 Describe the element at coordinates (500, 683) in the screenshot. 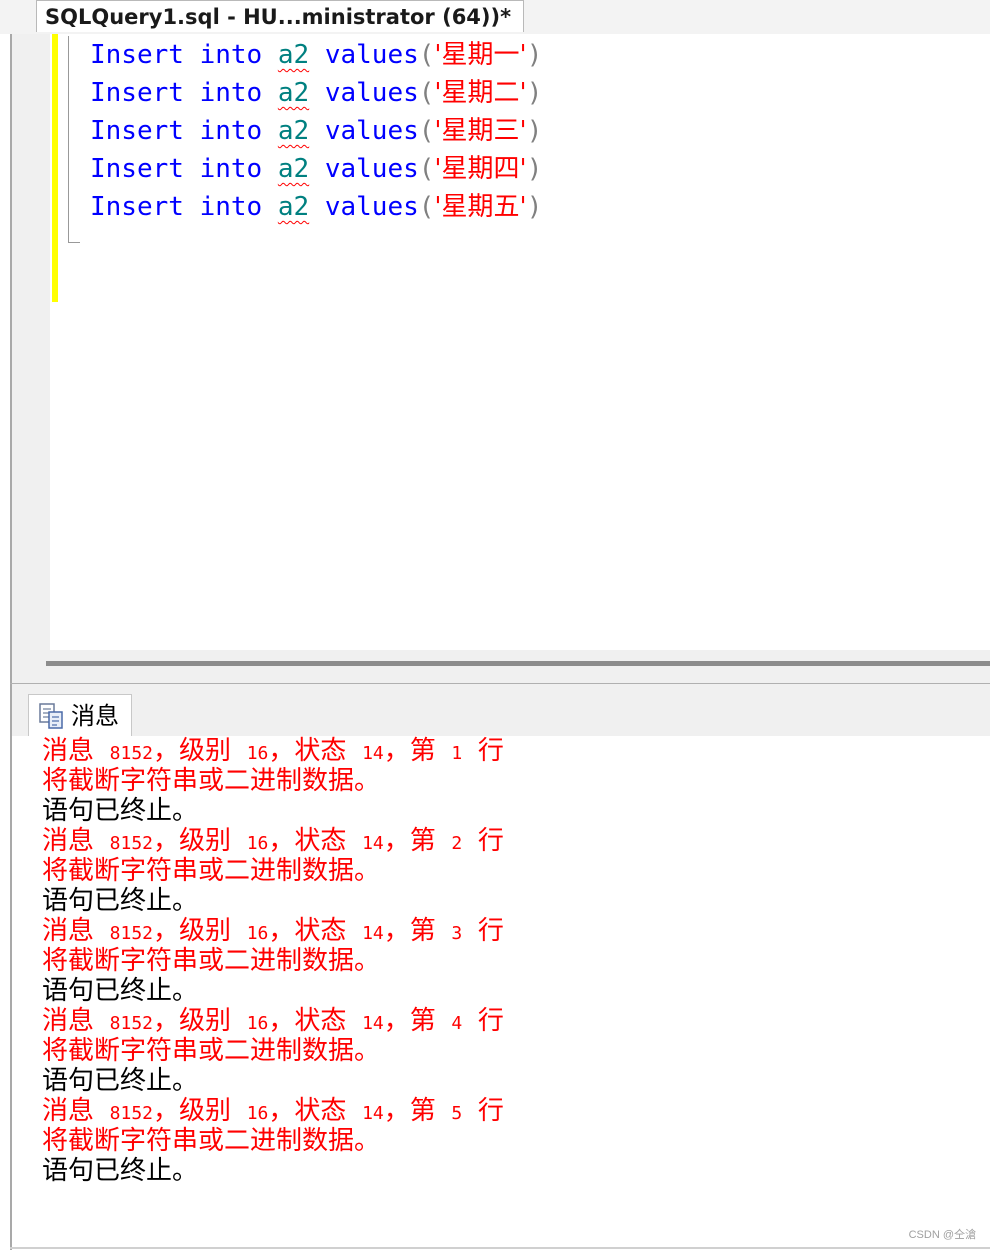

I see `divider` at that location.